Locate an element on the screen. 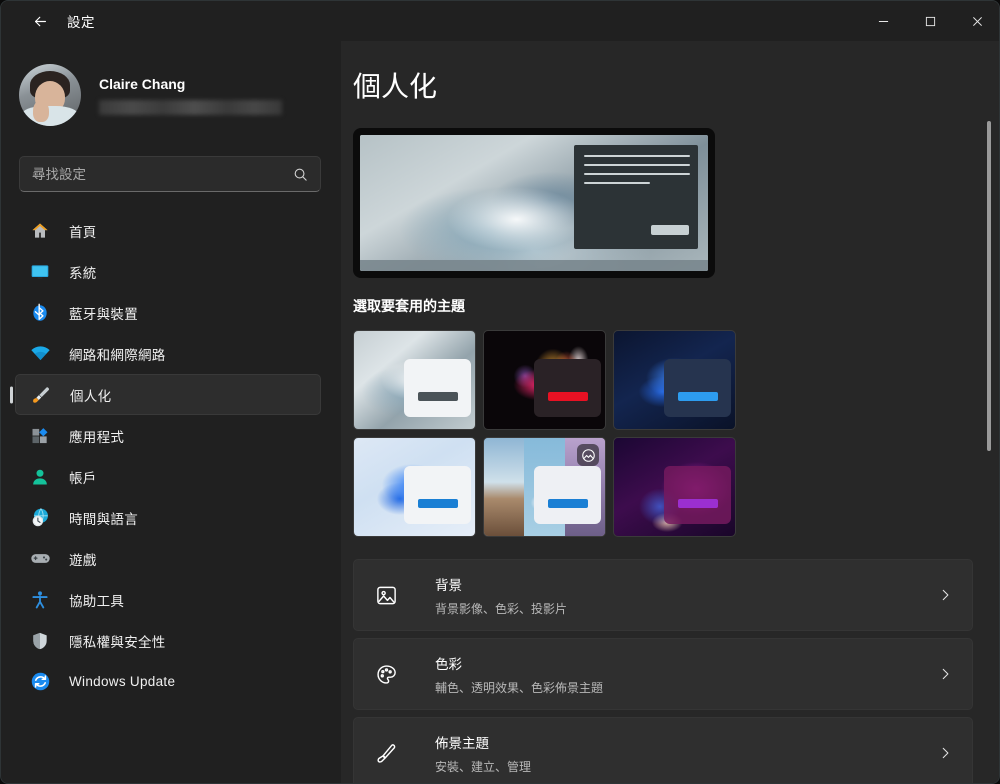 The image size is (1000, 784). settings-item-subtitle: 安裝、建立、管理 is located at coordinates (483, 766).